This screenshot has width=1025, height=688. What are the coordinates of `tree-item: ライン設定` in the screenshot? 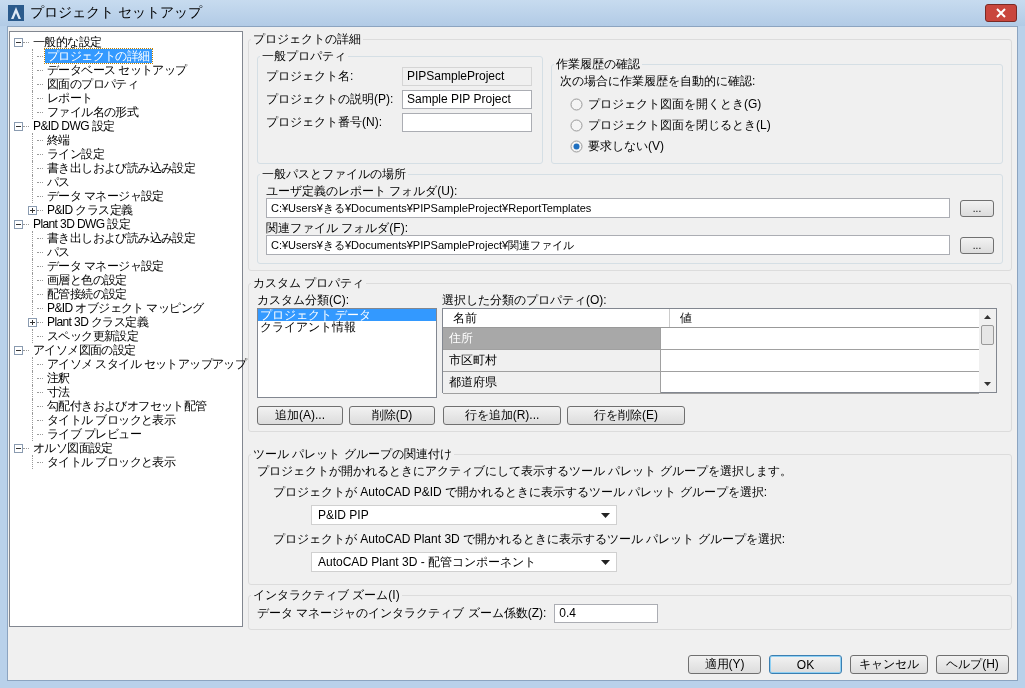 It's located at (75, 154).